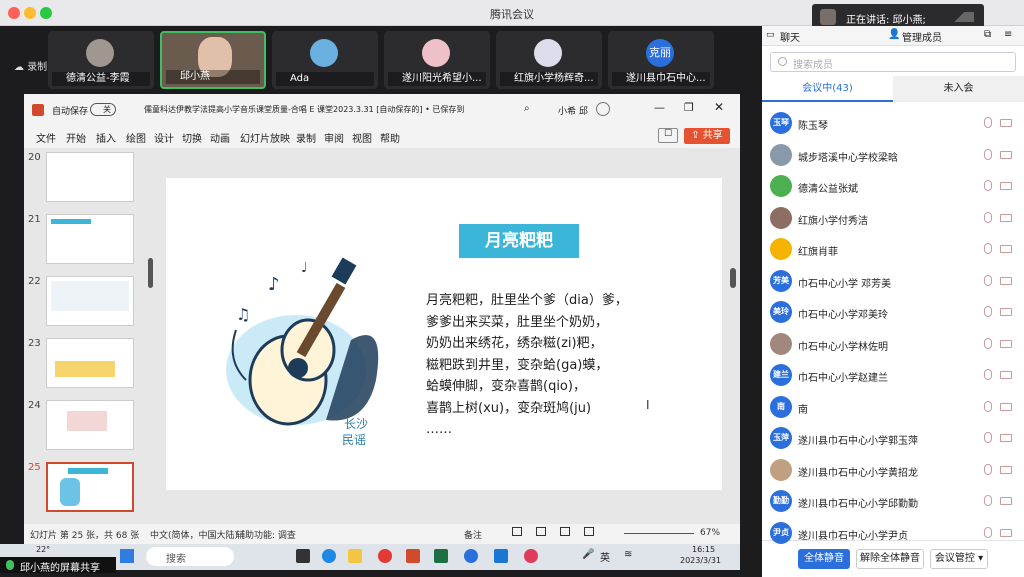 The height and width of the screenshot is (577, 1024). What do you see at coordinates (531, 556) in the screenshot?
I see `record-app-icon` at bounding box center [531, 556].